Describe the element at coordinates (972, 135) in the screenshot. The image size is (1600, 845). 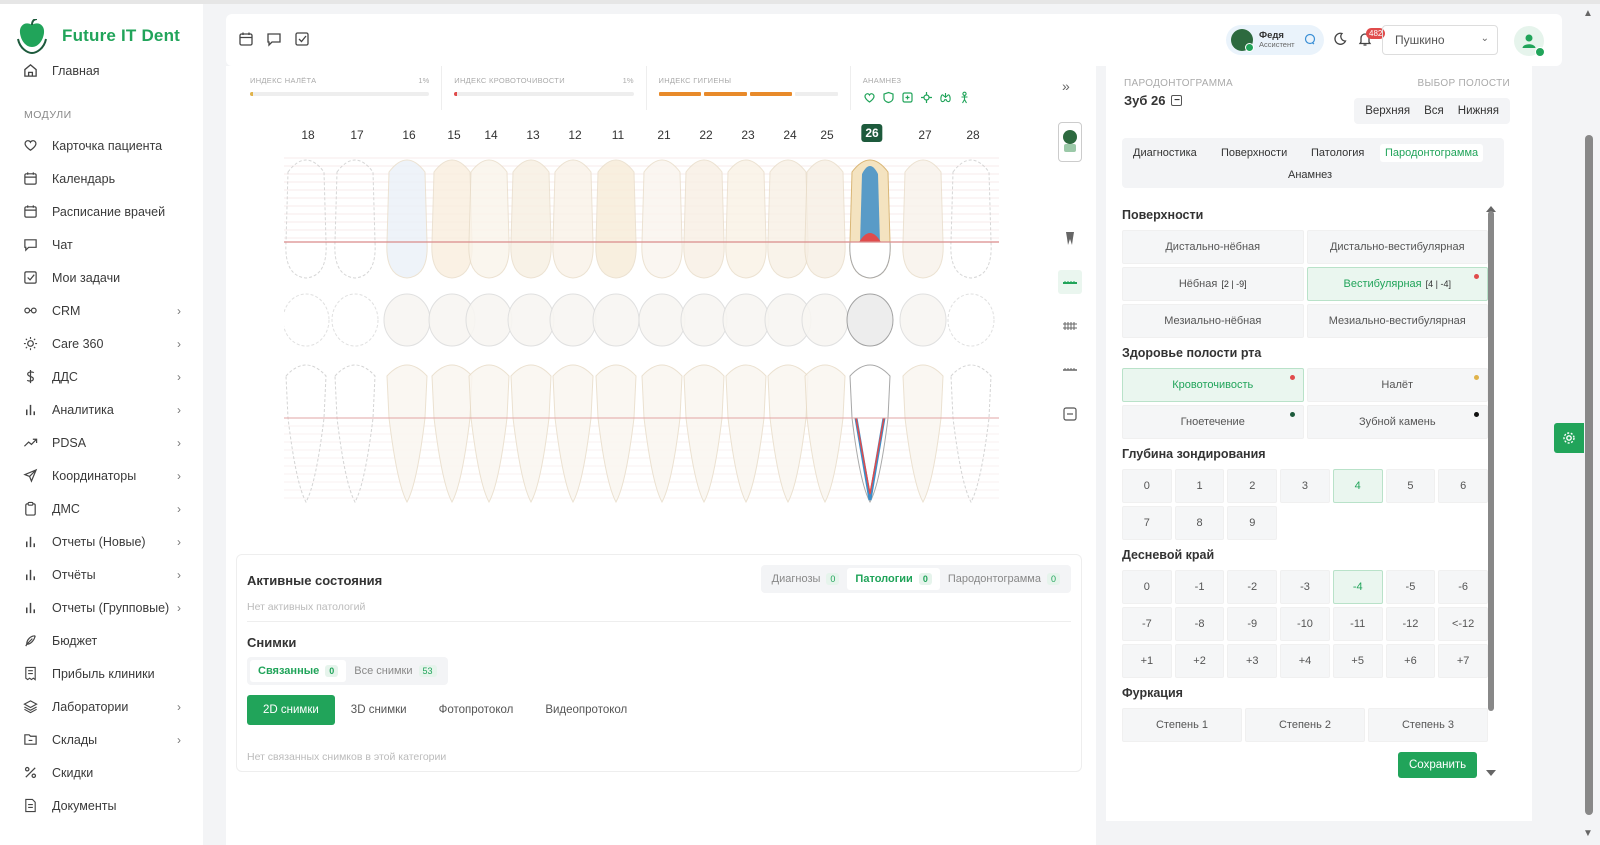
I see `tooth-number-28: 28` at that location.